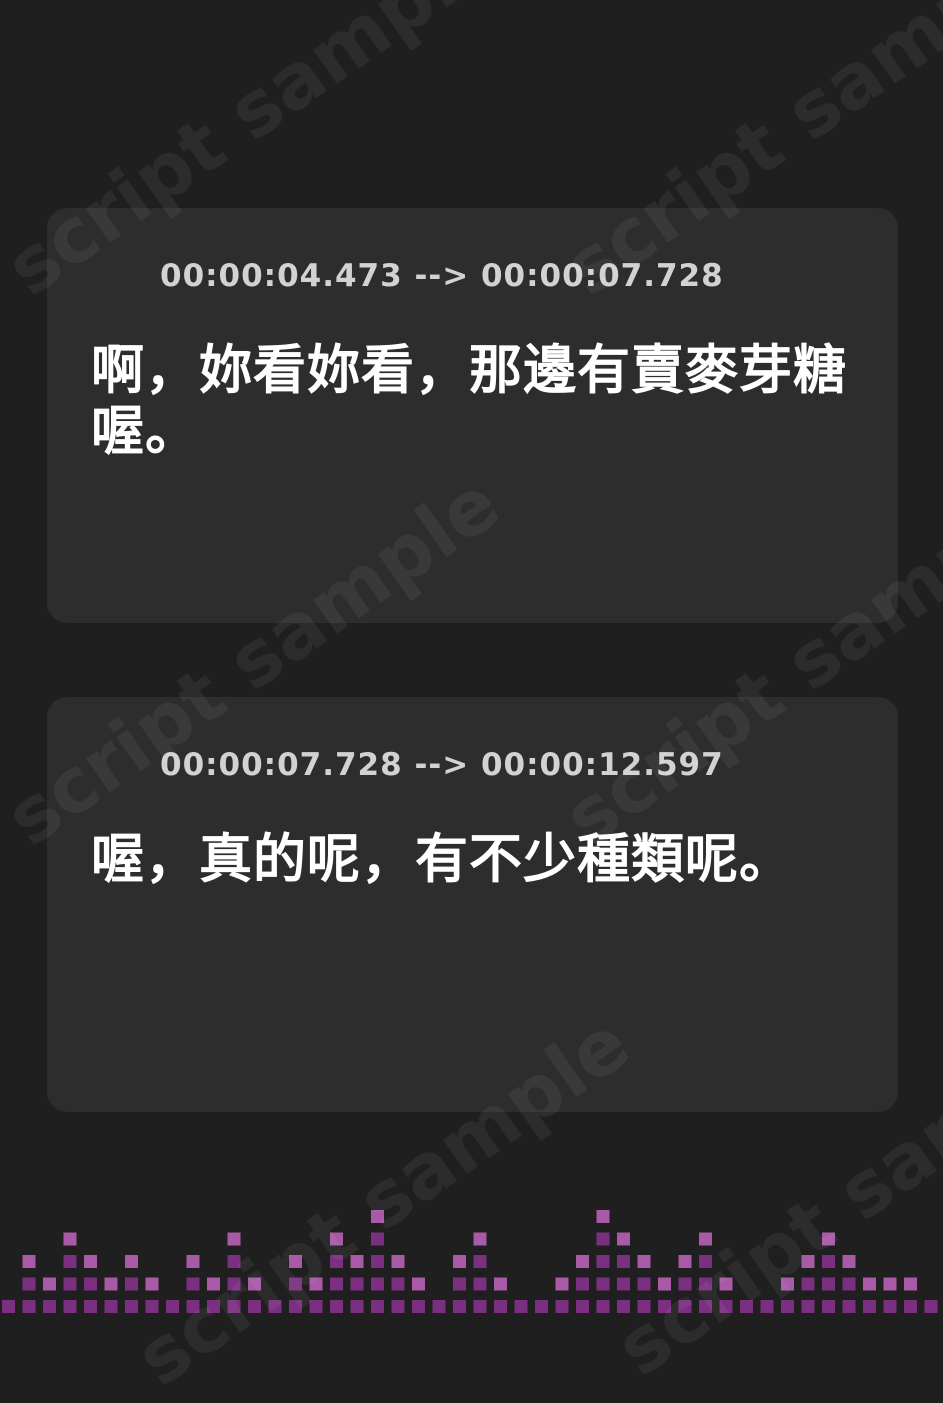  I want to click on equalizer-bars, so click(470, 1261).